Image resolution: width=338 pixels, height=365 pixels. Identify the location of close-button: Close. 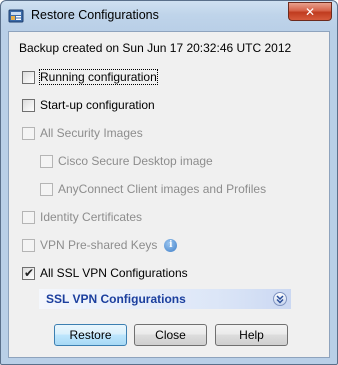
(170, 335).